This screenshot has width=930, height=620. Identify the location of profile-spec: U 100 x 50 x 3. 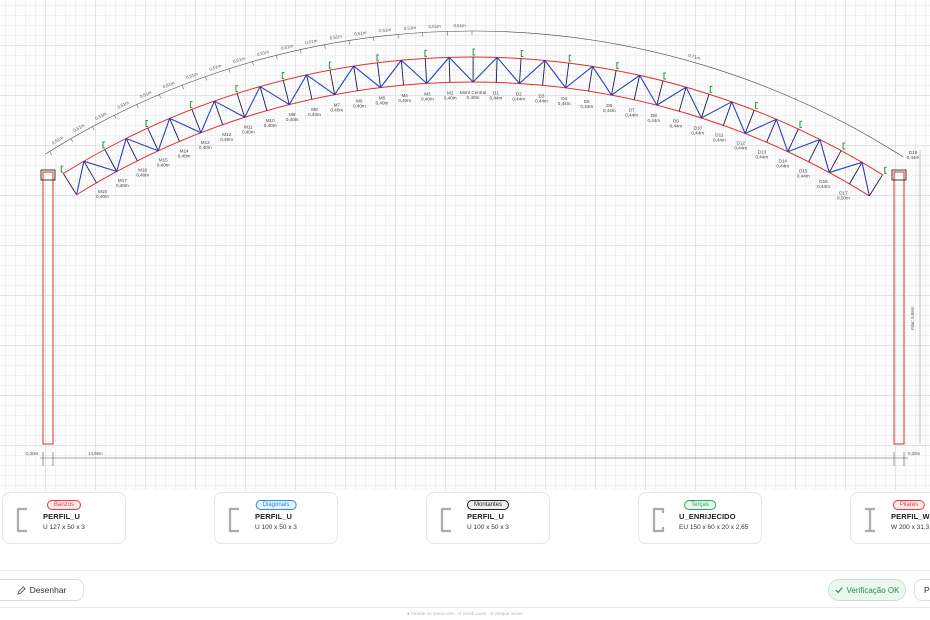
(276, 527).